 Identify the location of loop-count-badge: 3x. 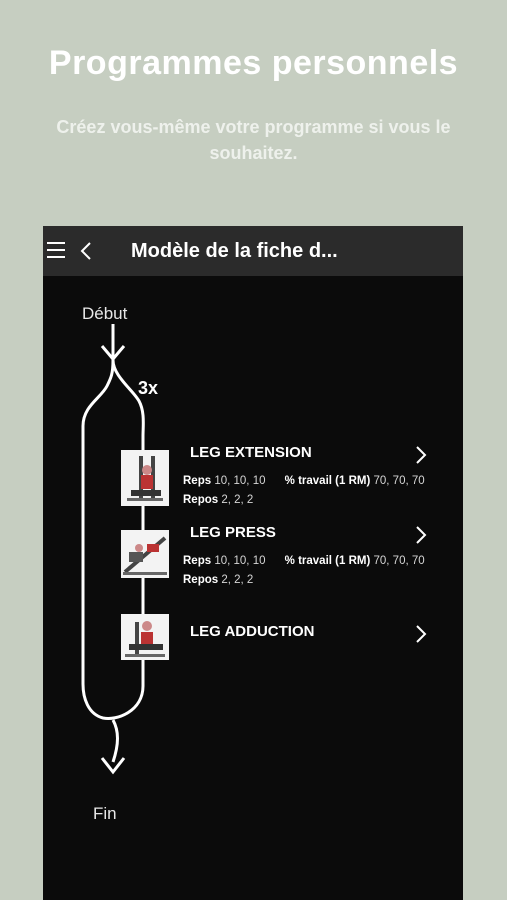
(148, 388).